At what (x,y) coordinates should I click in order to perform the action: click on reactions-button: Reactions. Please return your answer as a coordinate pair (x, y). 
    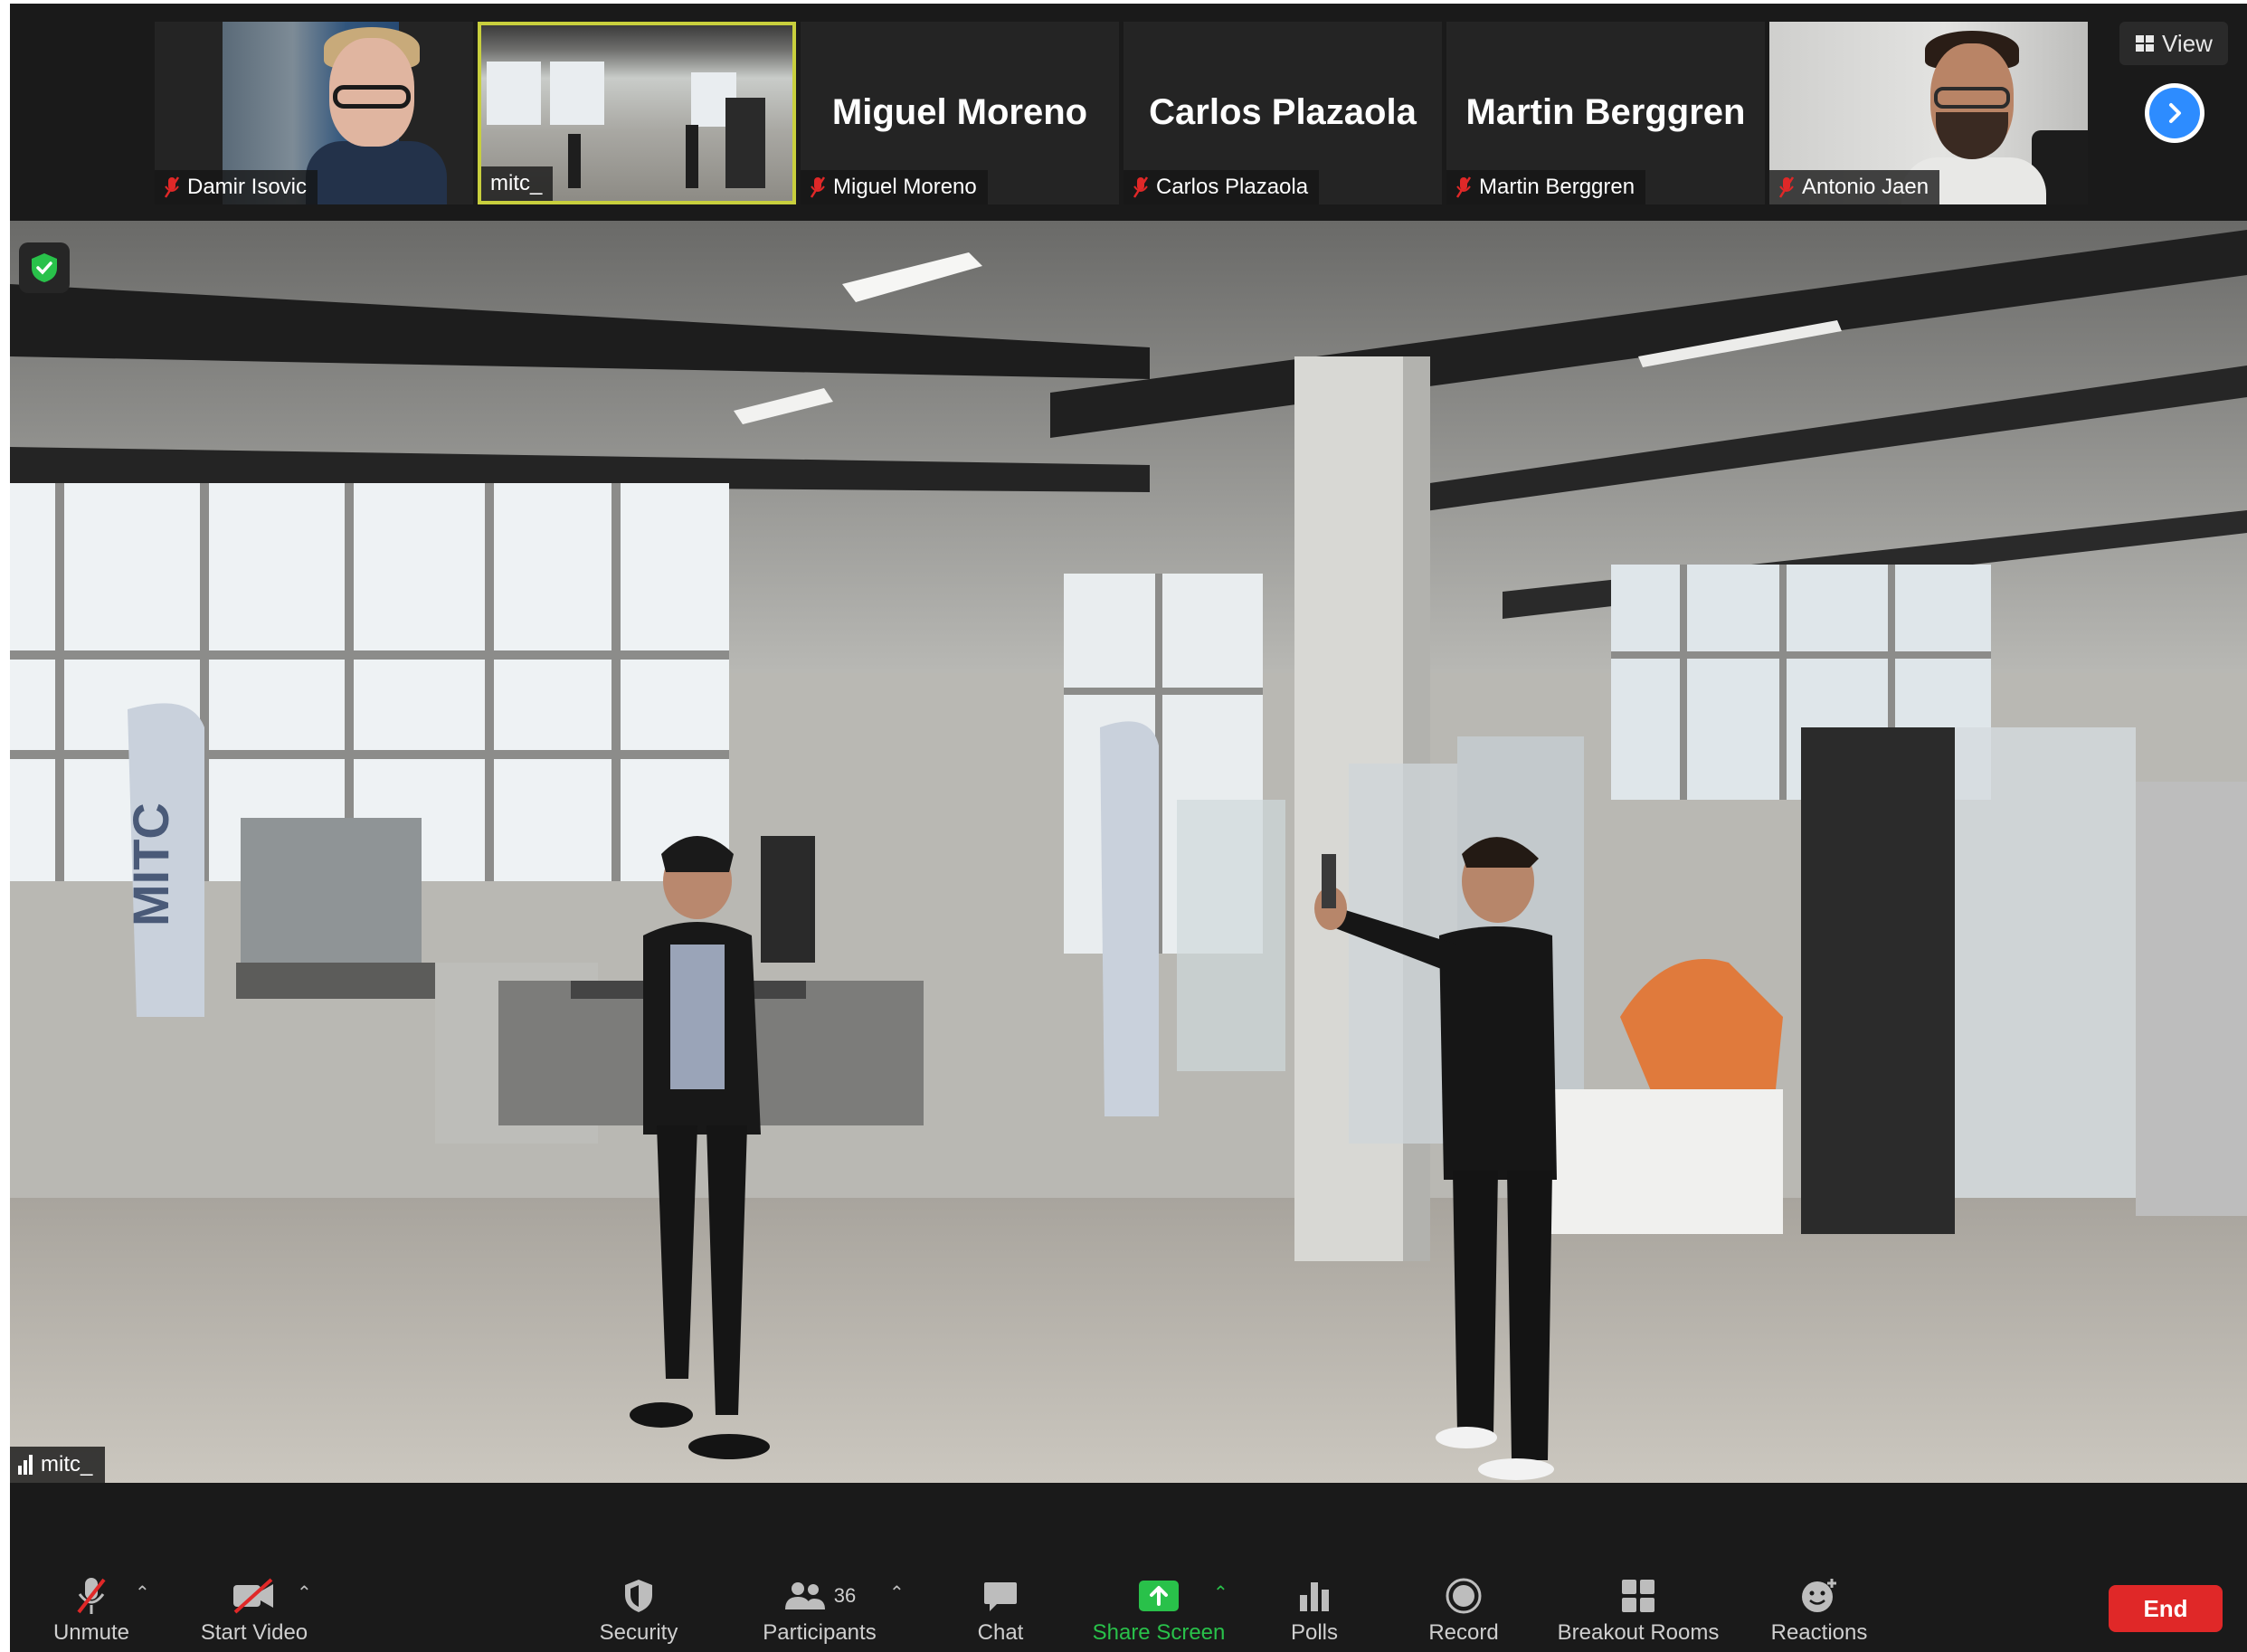
    Looking at the image, I should click on (1819, 1609).